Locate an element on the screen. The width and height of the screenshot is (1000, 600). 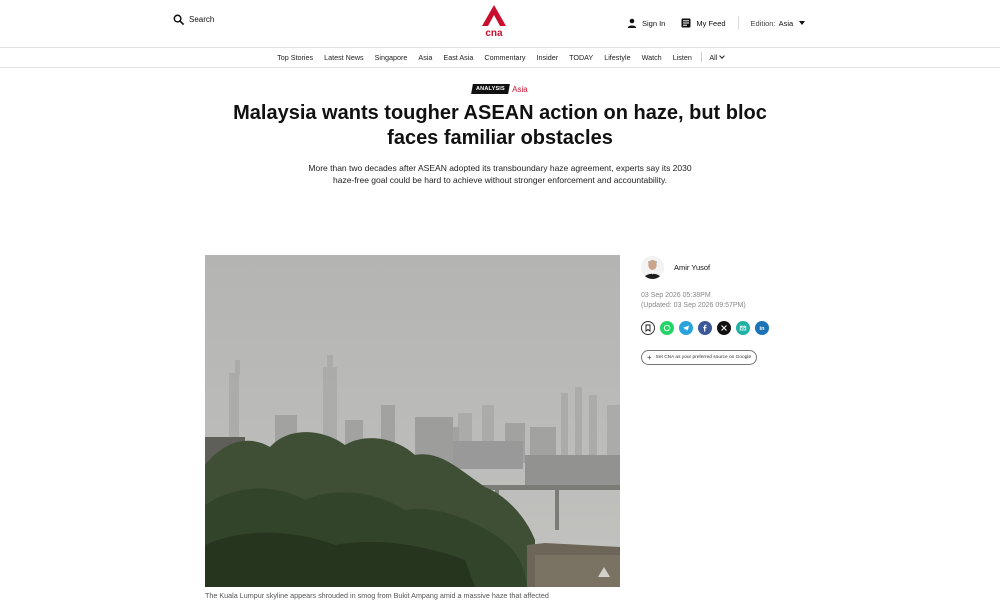
nav-item-top-stories: Top Stories is located at coordinates (295, 57).